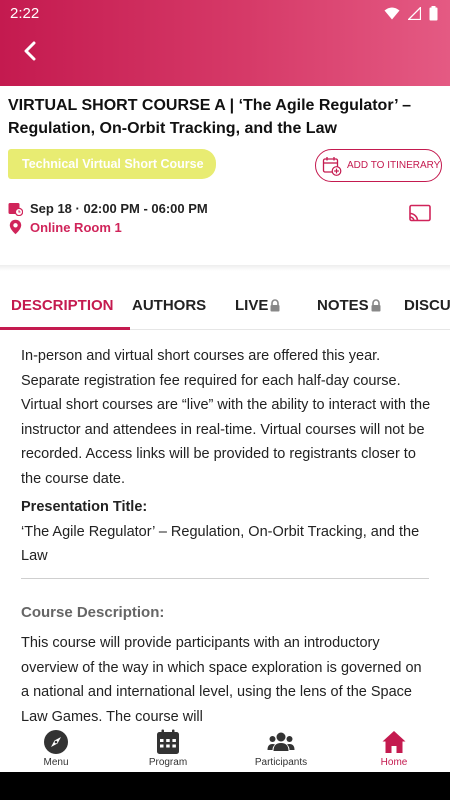 The height and width of the screenshot is (800, 450). What do you see at coordinates (225, 578) in the screenshot?
I see `content-divider` at bounding box center [225, 578].